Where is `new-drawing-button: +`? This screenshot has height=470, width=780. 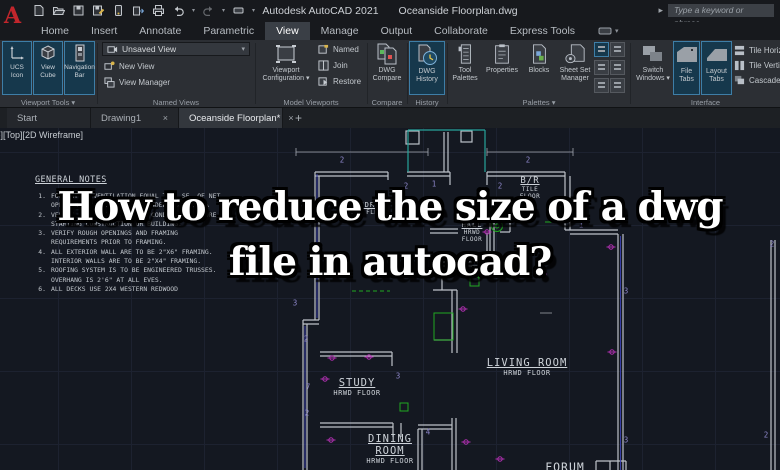
new-drawing-button: + is located at coordinates (298, 118).